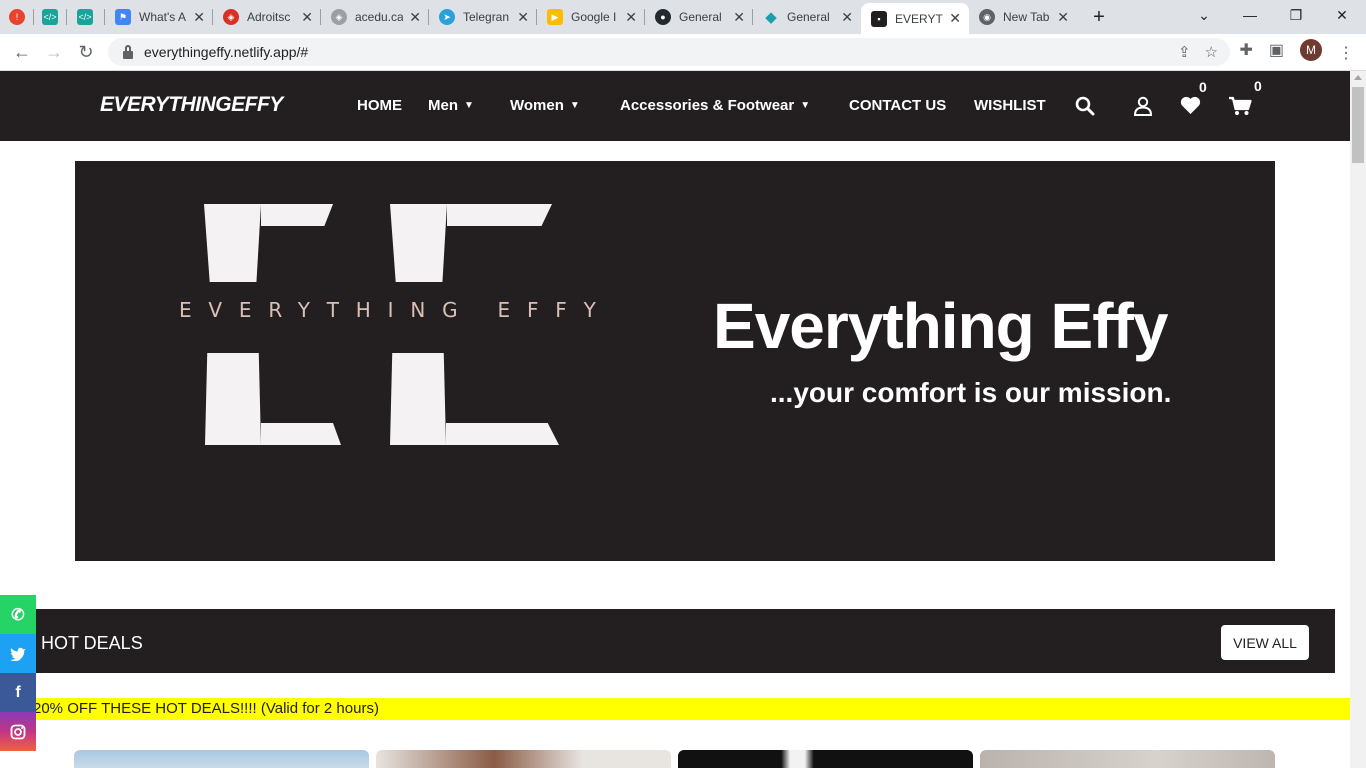 The height and width of the screenshot is (768, 1366). I want to click on nav-wishlist: WISHLIST, so click(1010, 105).